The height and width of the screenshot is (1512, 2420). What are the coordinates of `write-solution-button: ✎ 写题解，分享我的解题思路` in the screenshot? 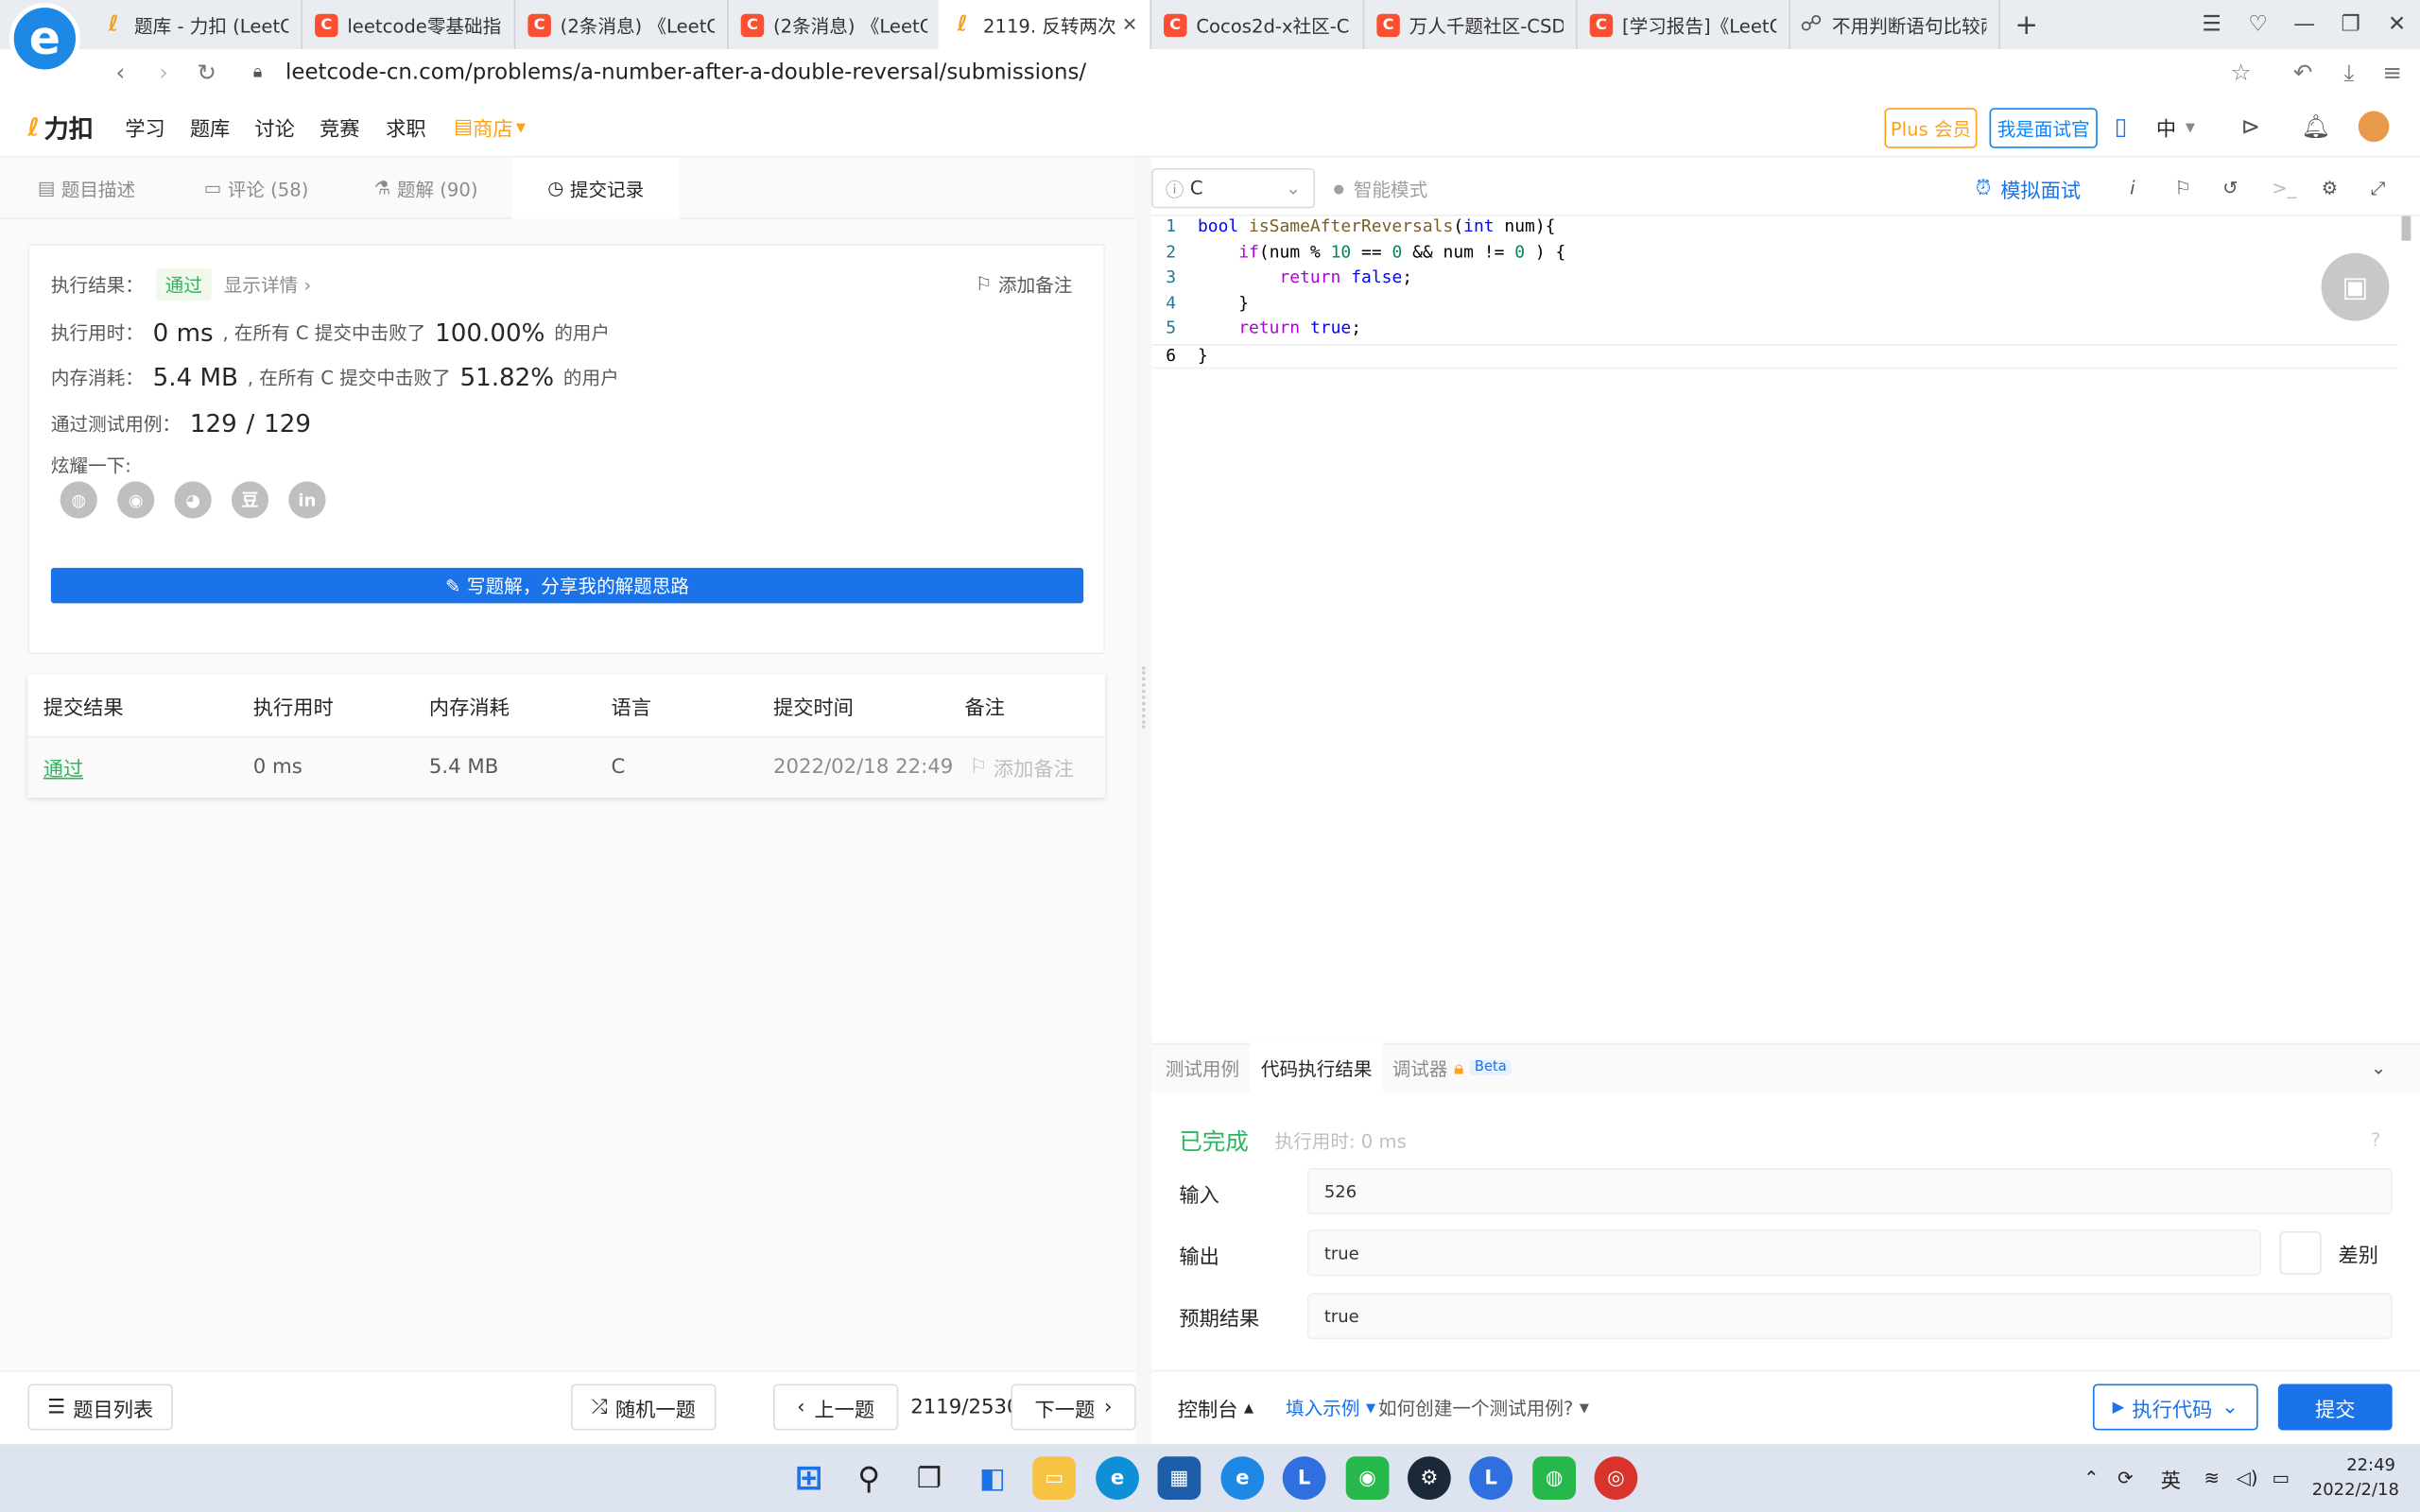 It's located at (567, 585).